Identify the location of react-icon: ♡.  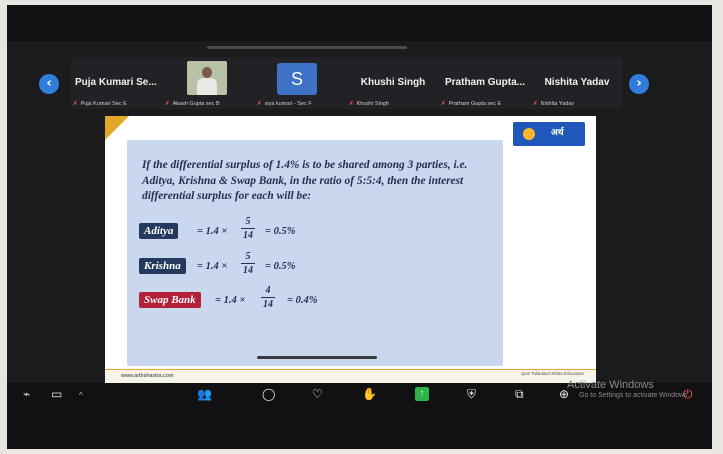
(317, 394).